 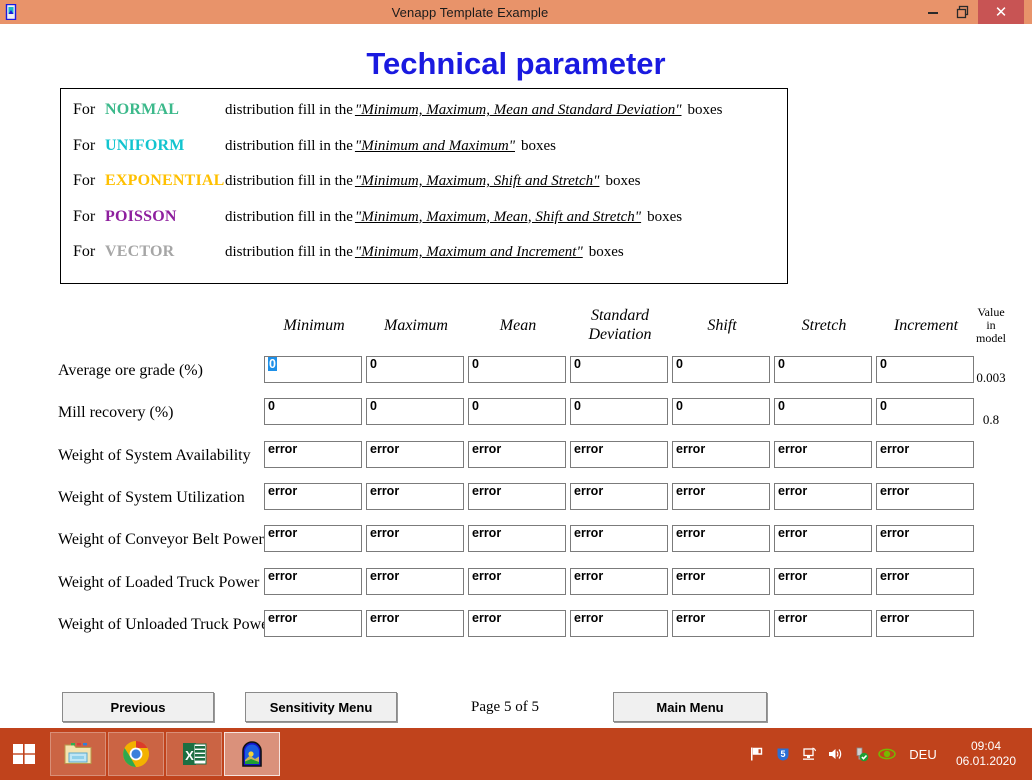 I want to click on close-icon: ✕, so click(x=1001, y=12).